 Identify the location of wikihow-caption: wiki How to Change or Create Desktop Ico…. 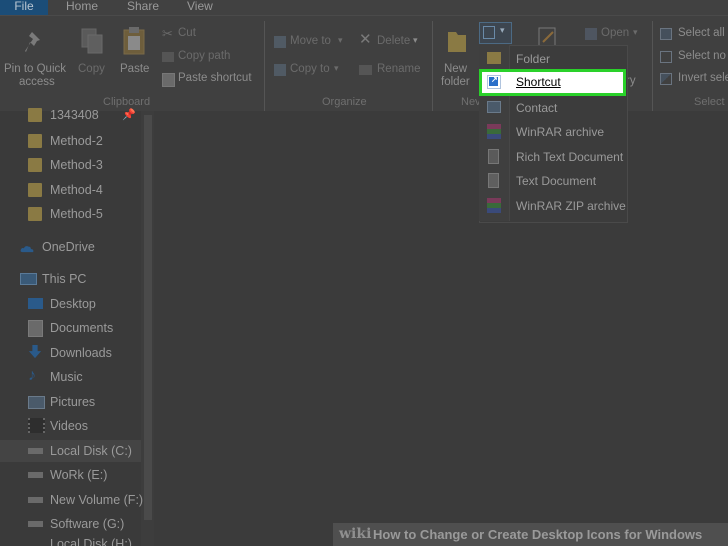
(530, 534).